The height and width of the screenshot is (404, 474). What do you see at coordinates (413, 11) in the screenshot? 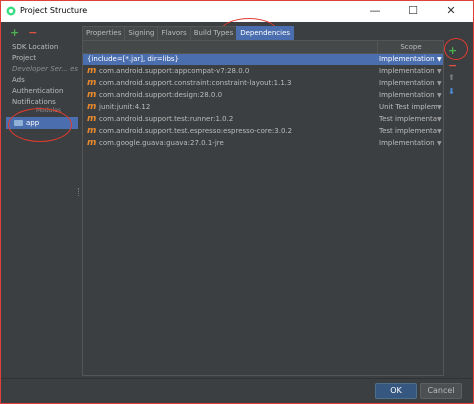
I see `maximize-button: ☐` at bounding box center [413, 11].